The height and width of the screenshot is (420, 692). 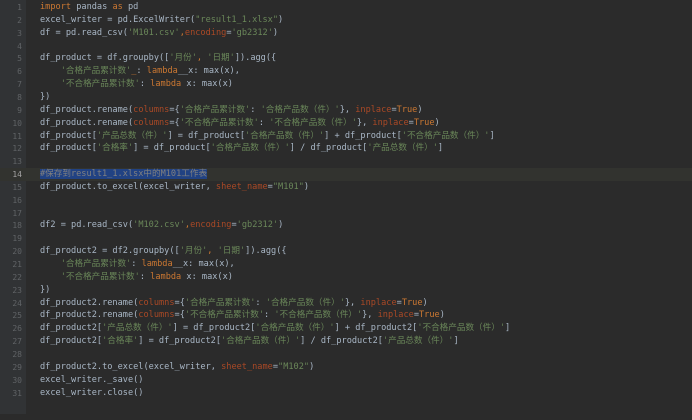 What do you see at coordinates (206, 135) in the screenshot?
I see `code-token: ] = df_product[` at bounding box center [206, 135].